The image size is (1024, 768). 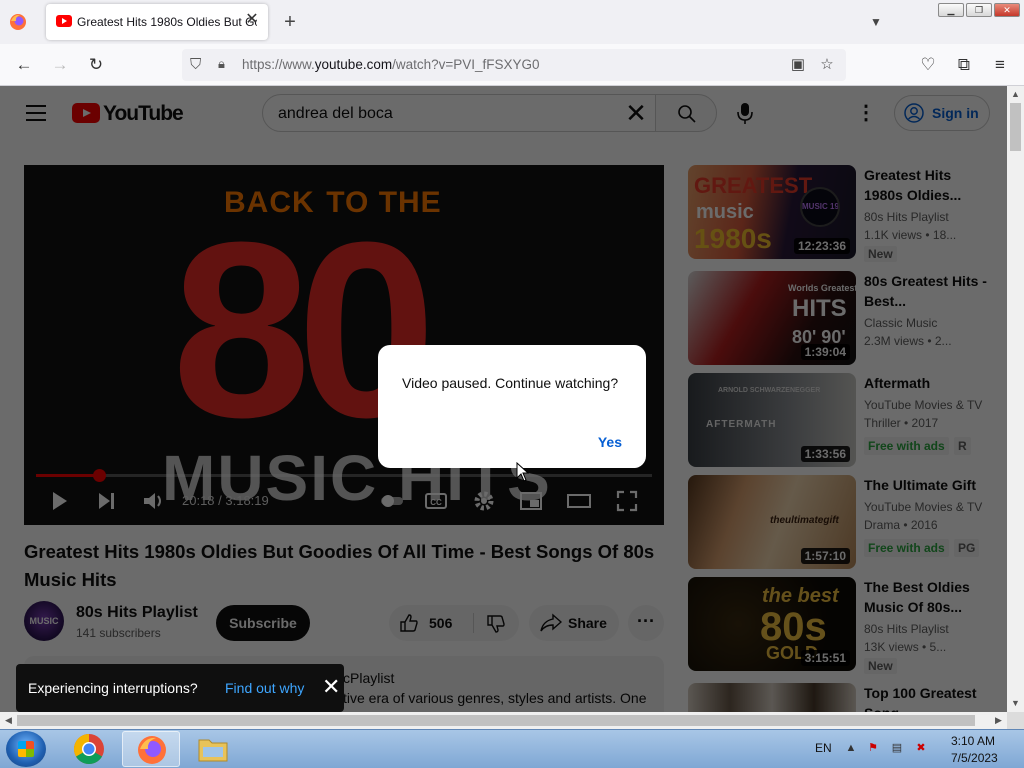 What do you see at coordinates (974, 758) in the screenshot?
I see `clock-date: 7/5/2023` at bounding box center [974, 758].